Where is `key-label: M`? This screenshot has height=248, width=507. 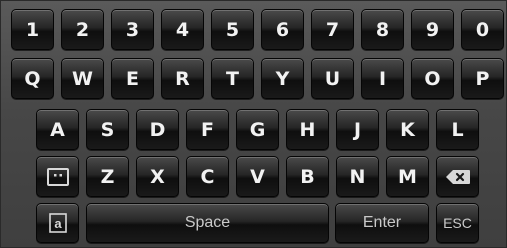 key-label: M is located at coordinates (407, 176).